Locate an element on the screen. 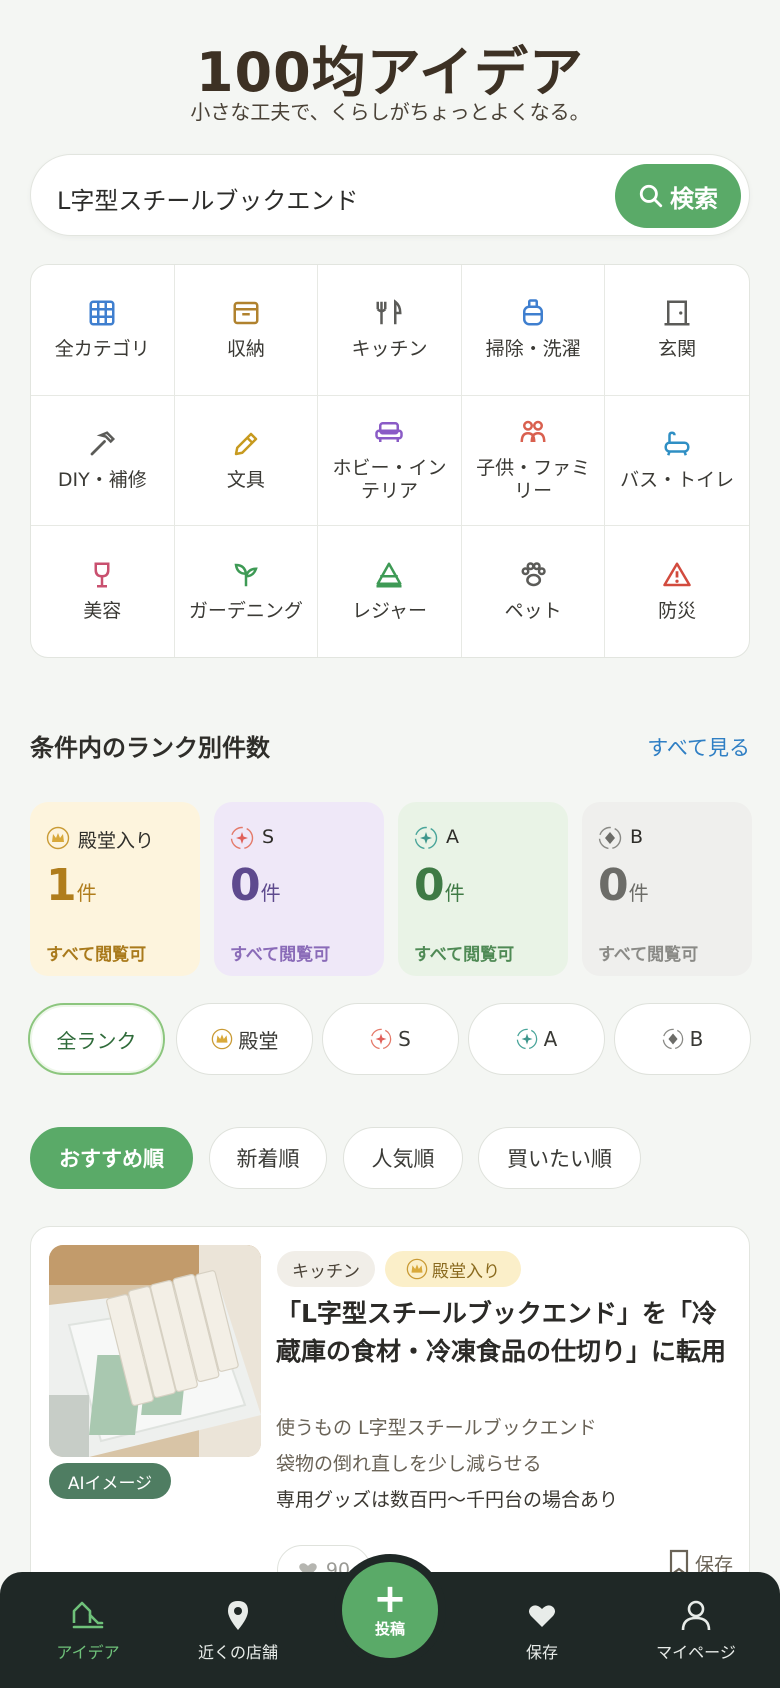 The image size is (780, 1688). sort-recommended: おすすめ順 is located at coordinates (111, 1158).